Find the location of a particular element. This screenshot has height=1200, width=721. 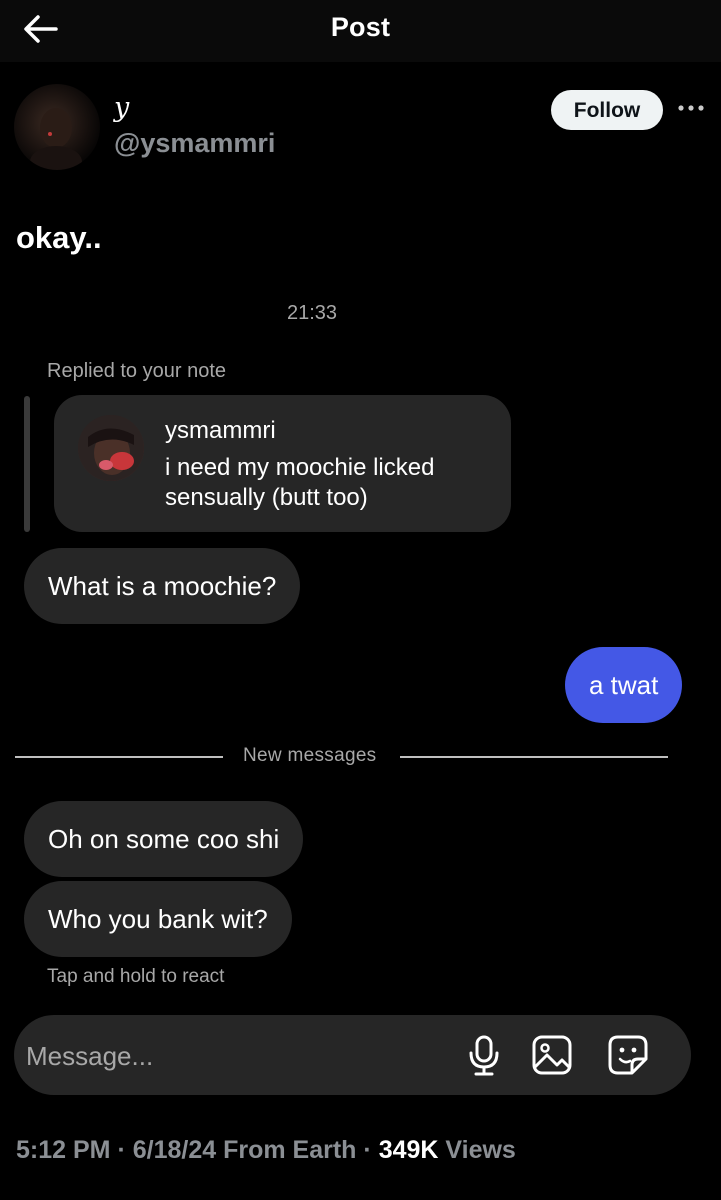

more-button is located at coordinates (691, 108).